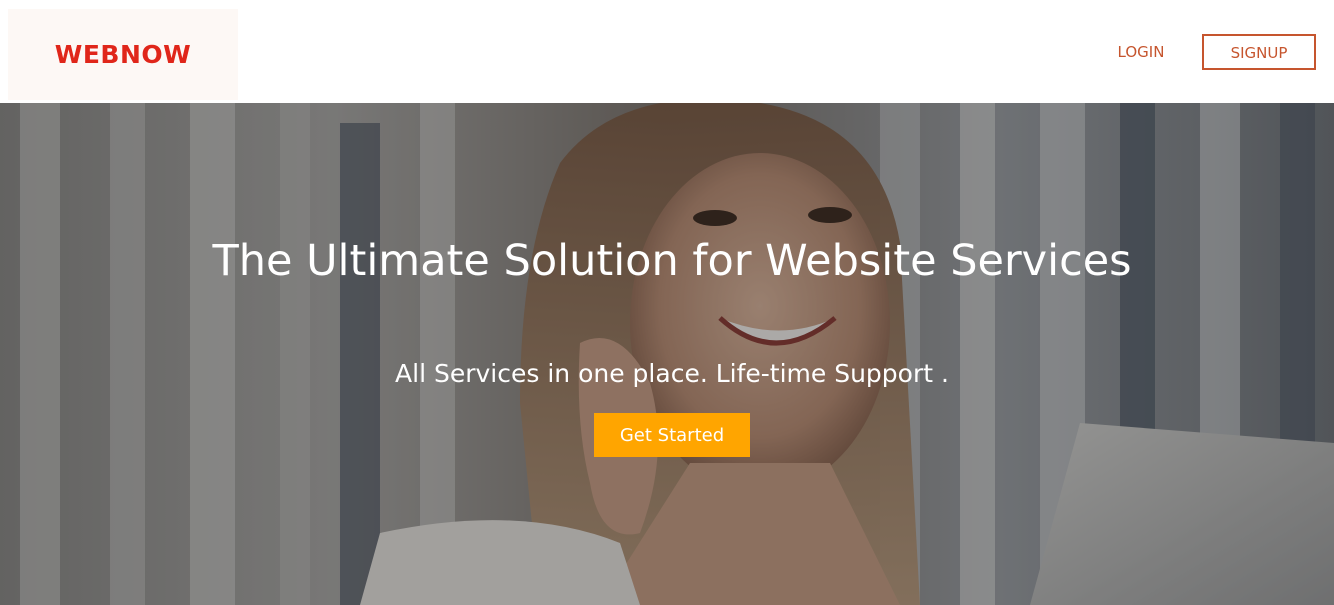 The width and height of the screenshot is (1334, 605). I want to click on login-link: LOGIN, so click(1141, 52).